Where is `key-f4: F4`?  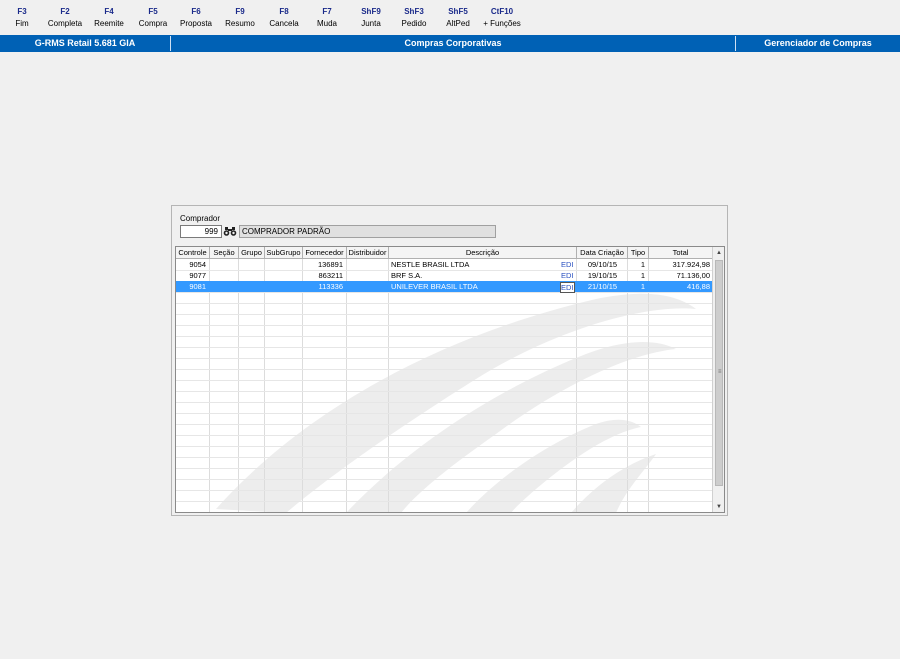
key-f4: F4 is located at coordinates (109, 11).